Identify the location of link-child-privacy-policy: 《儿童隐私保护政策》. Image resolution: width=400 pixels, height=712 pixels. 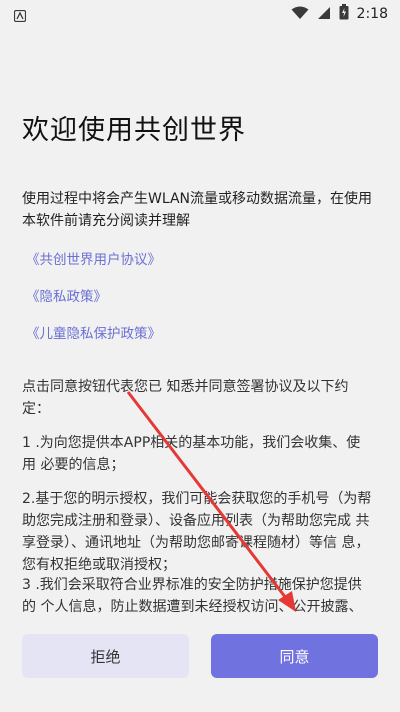
(93, 332).